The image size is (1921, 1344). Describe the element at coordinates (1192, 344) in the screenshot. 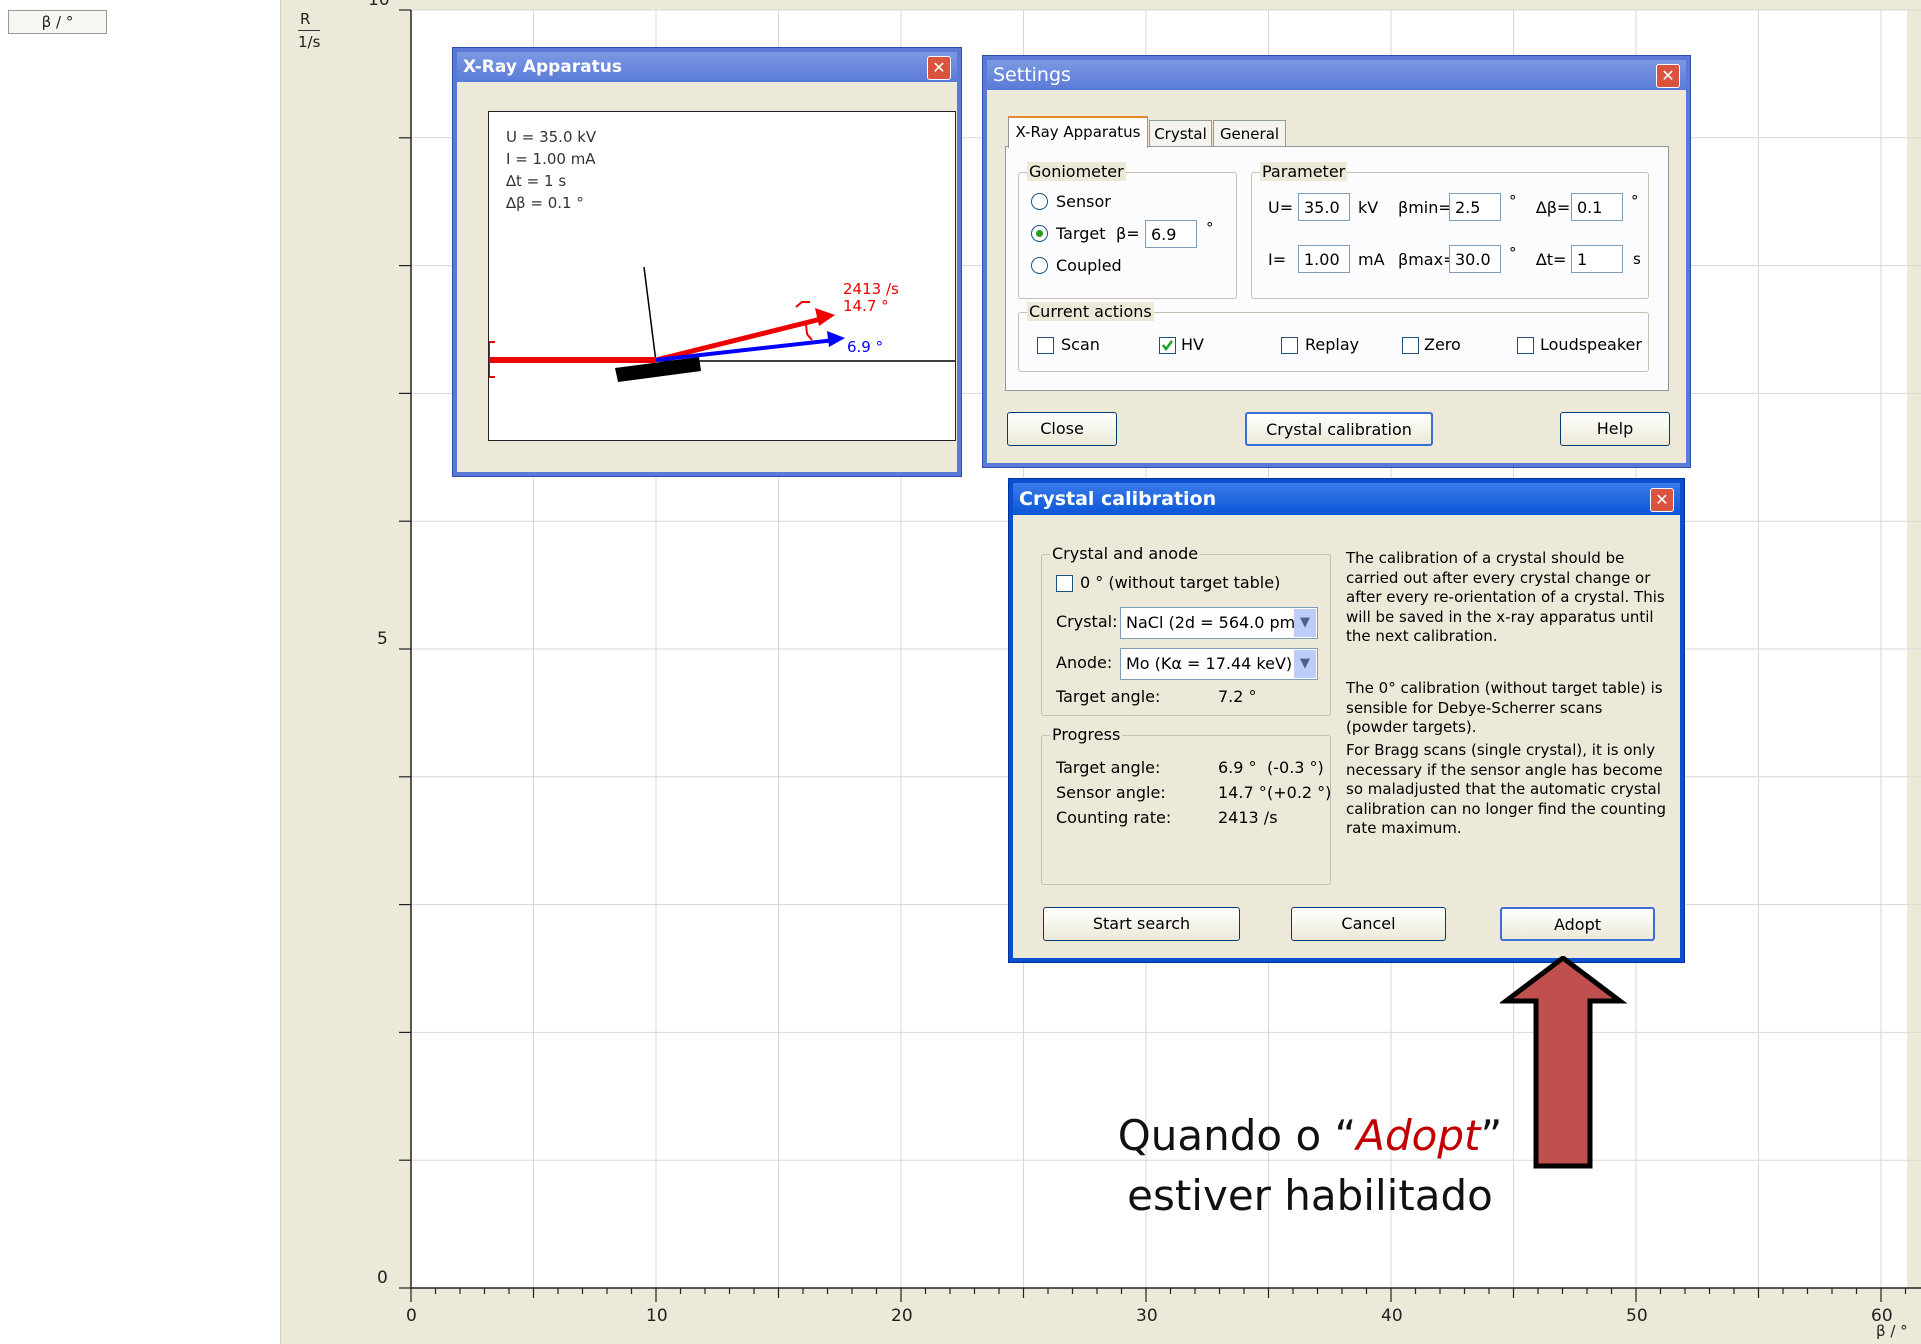

I see `hv-label: HV` at that location.